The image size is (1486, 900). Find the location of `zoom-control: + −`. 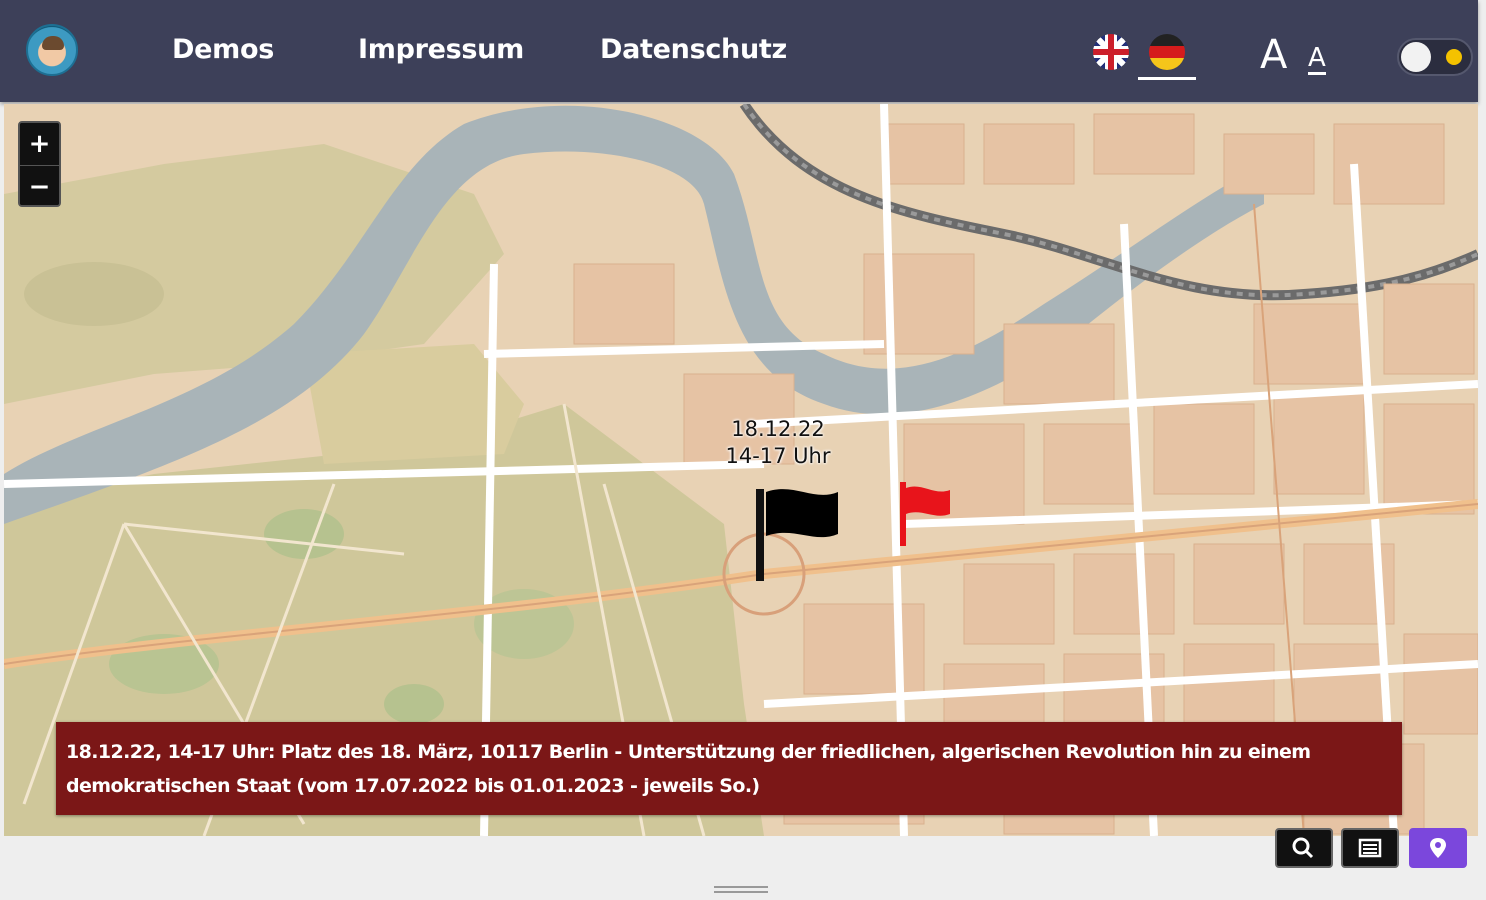

zoom-control: + − is located at coordinates (39, 164).